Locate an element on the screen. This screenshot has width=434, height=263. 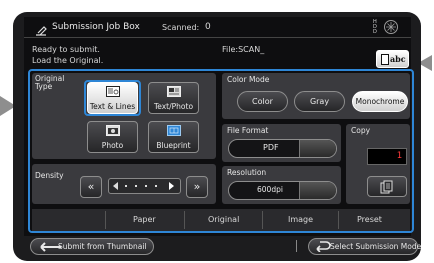
text-lines-button: Text & Lines is located at coordinates (112, 98).